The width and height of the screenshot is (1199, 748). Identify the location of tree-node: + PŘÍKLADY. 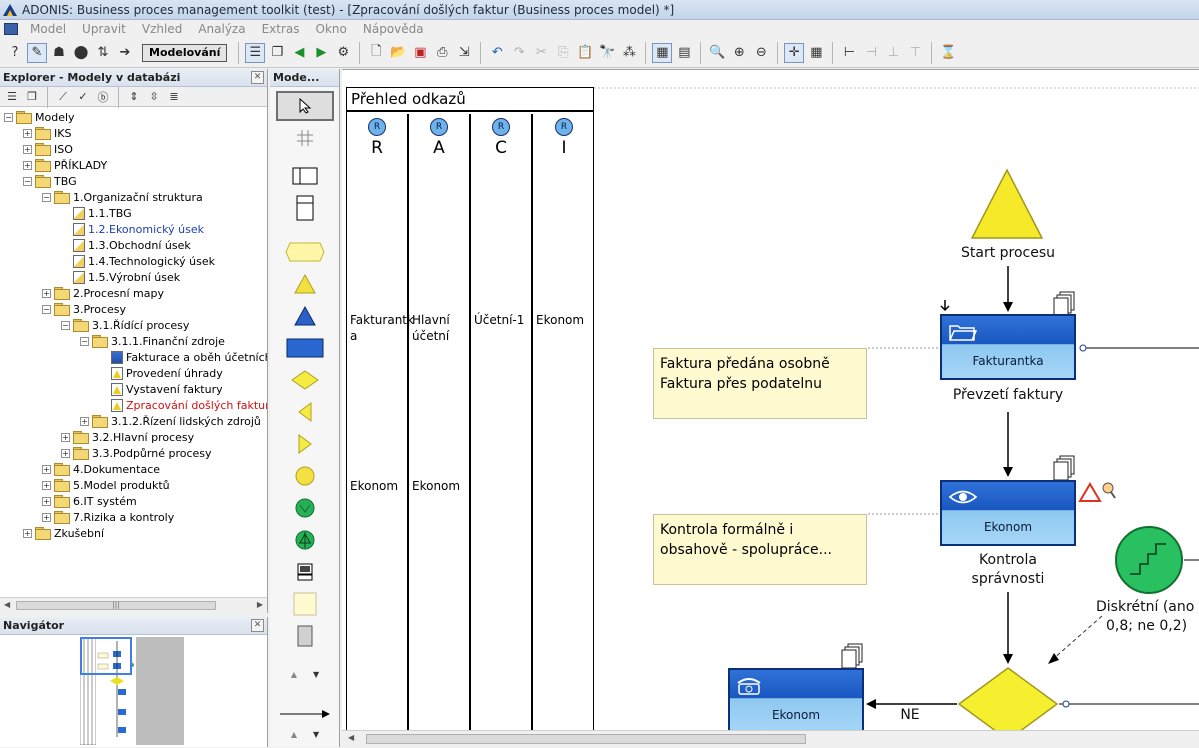
(65, 165).